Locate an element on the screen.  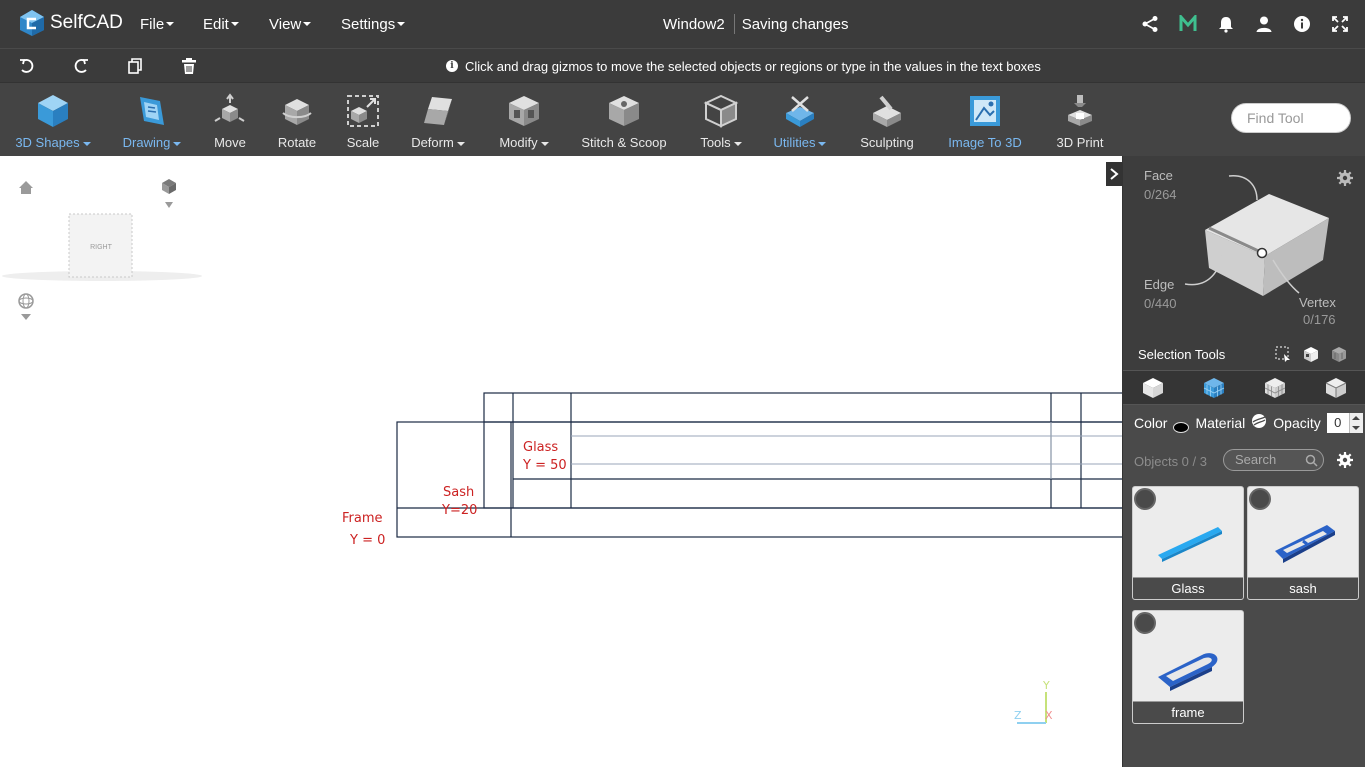
tool-rotate: Rotate is located at coordinates (297, 120).